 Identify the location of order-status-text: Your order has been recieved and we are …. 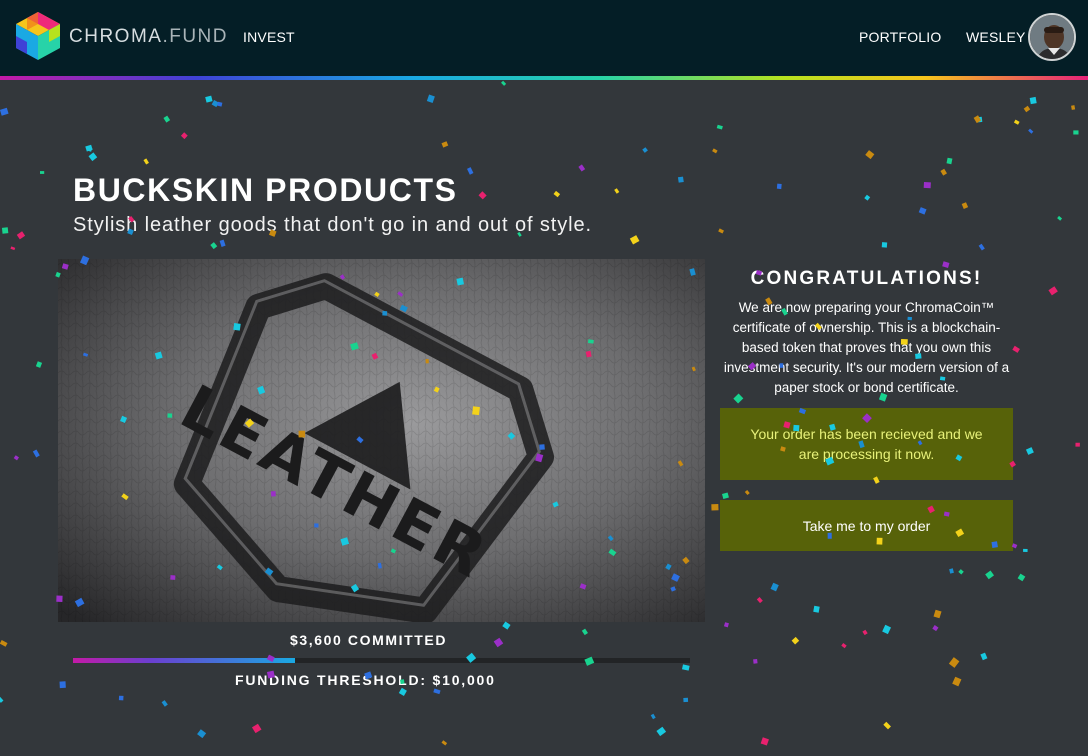
(866, 444).